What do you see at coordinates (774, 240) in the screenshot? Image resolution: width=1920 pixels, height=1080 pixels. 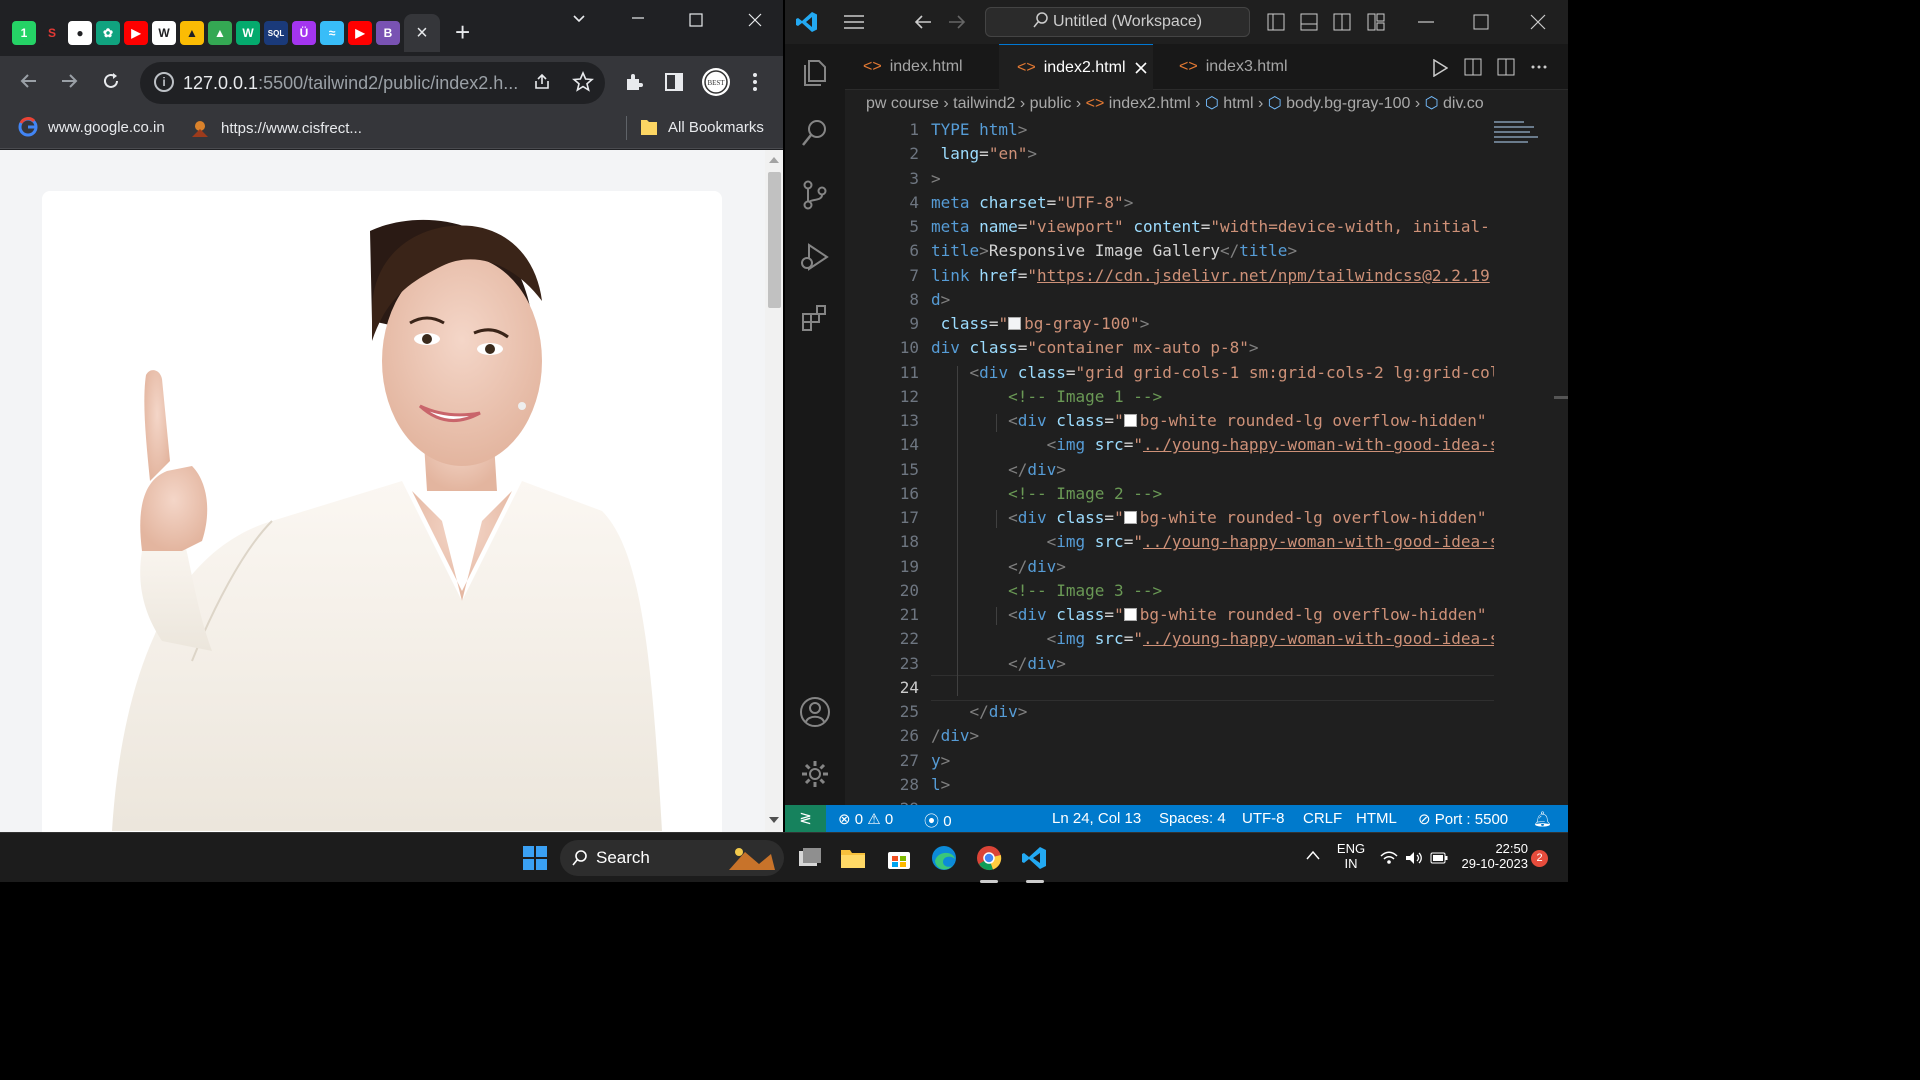 I see `scroll-thumb` at bounding box center [774, 240].